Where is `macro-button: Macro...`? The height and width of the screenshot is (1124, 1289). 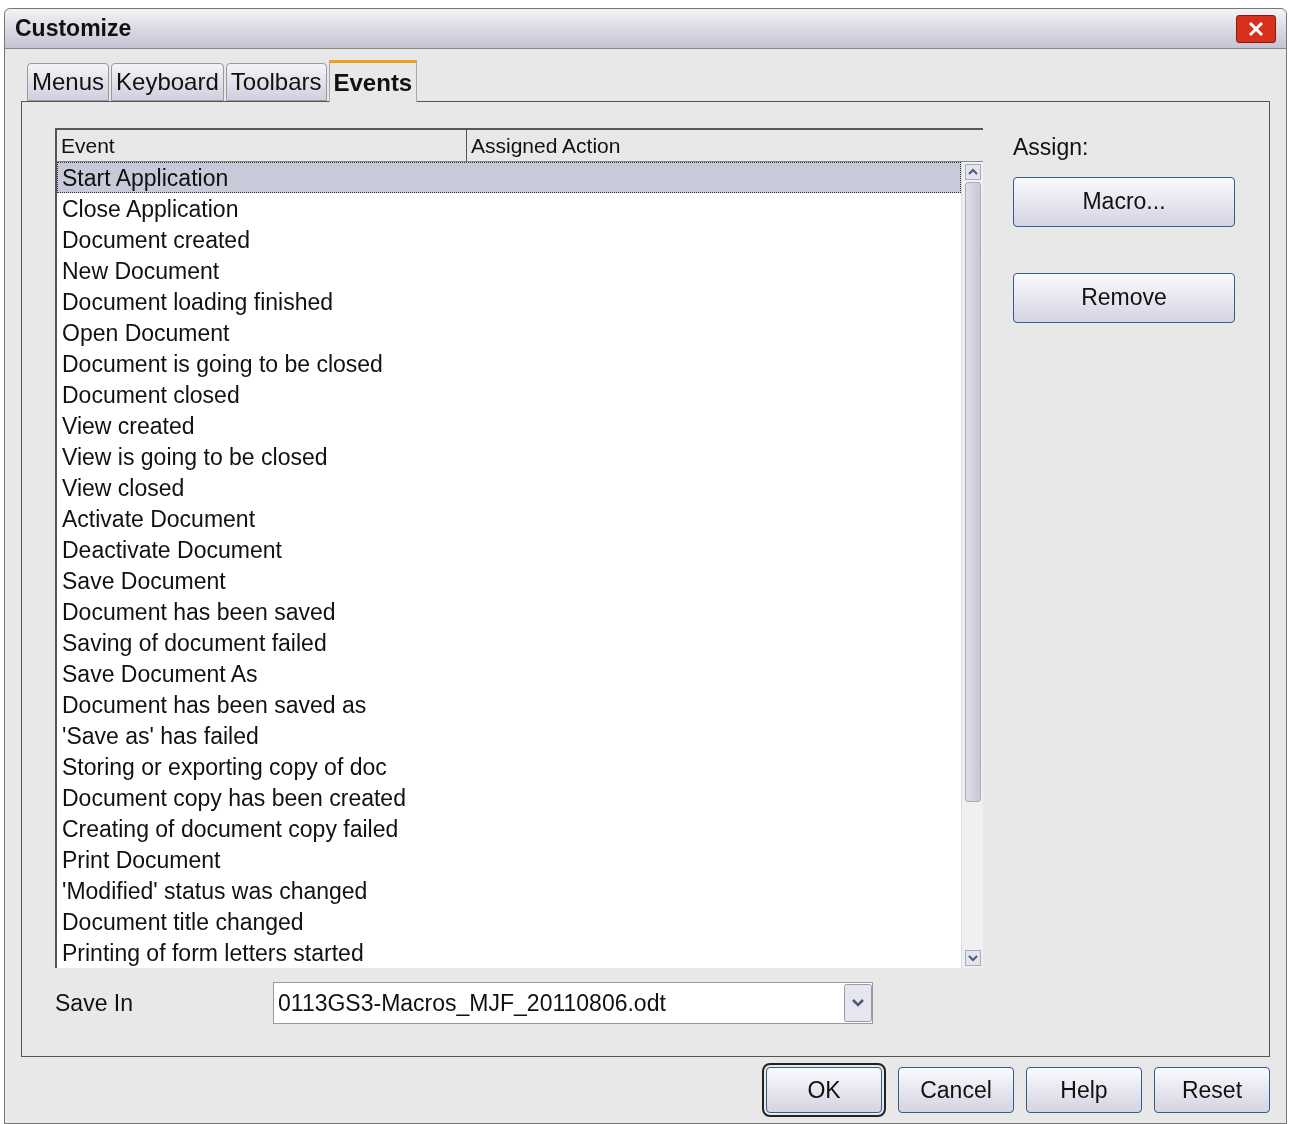 macro-button: Macro... is located at coordinates (1124, 201).